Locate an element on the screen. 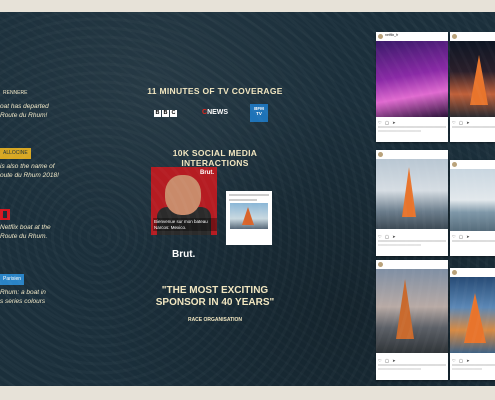 The height and width of the screenshot is (400, 495). tv-coverage-heading: 11 MINUTES OF TV COVERAGE is located at coordinates (215, 91).